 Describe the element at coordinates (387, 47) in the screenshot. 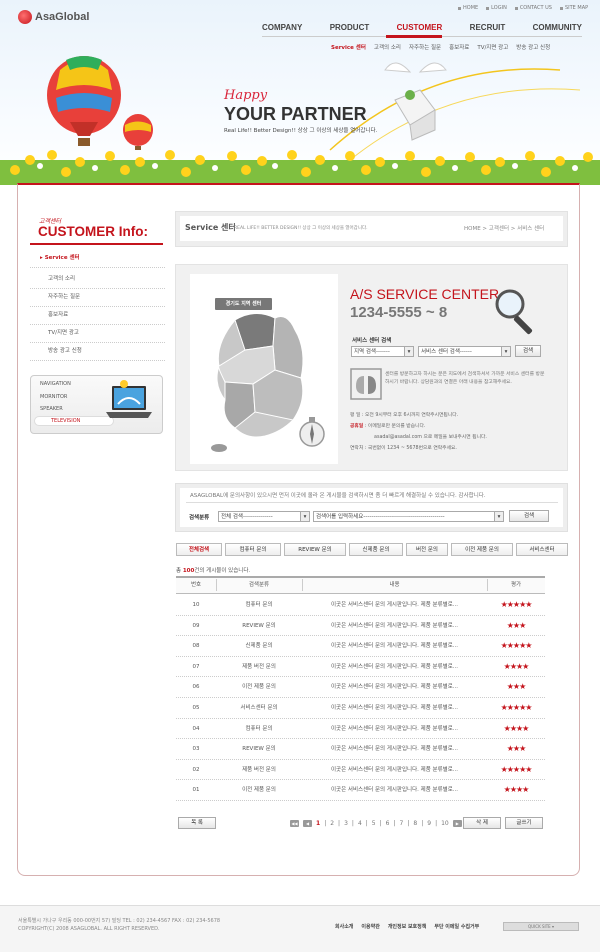

I see `subnav-customer-voice: 고객의 소리` at that location.